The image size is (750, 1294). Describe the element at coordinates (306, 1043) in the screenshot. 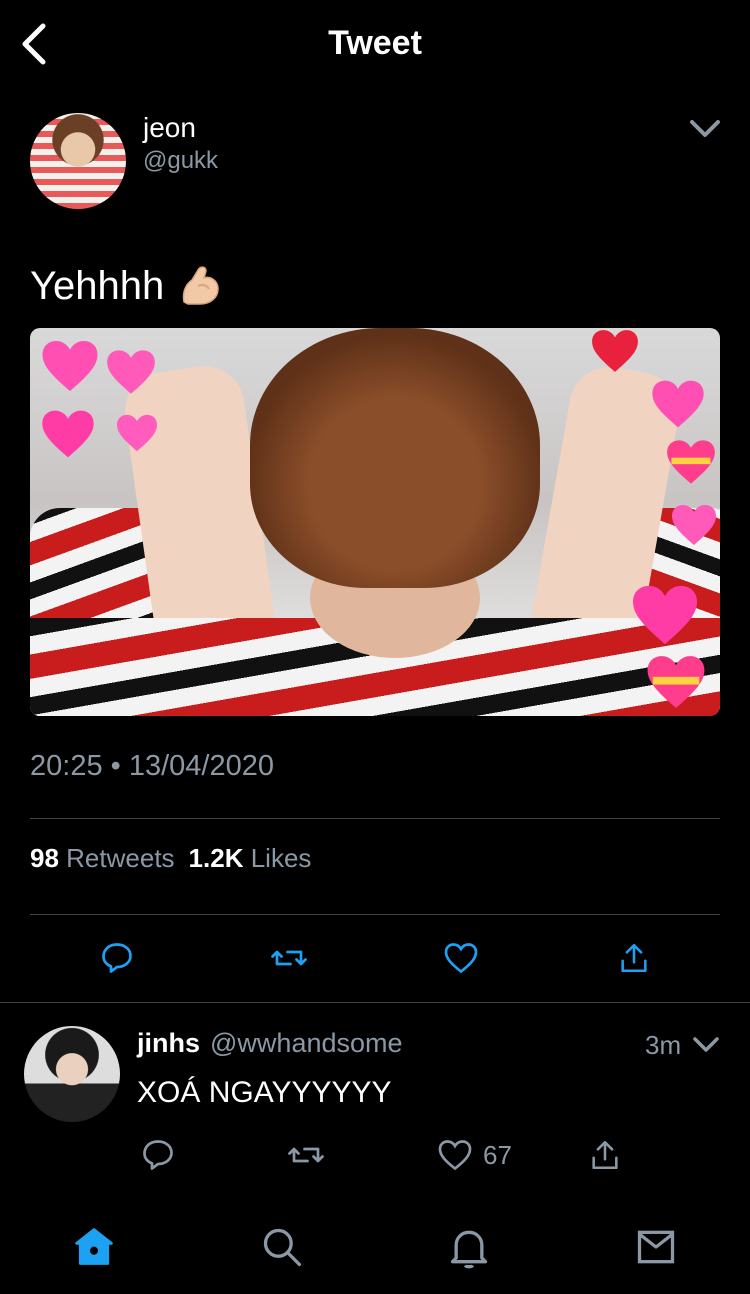

I see `reply-author-handle: @wwhandsome` at that location.